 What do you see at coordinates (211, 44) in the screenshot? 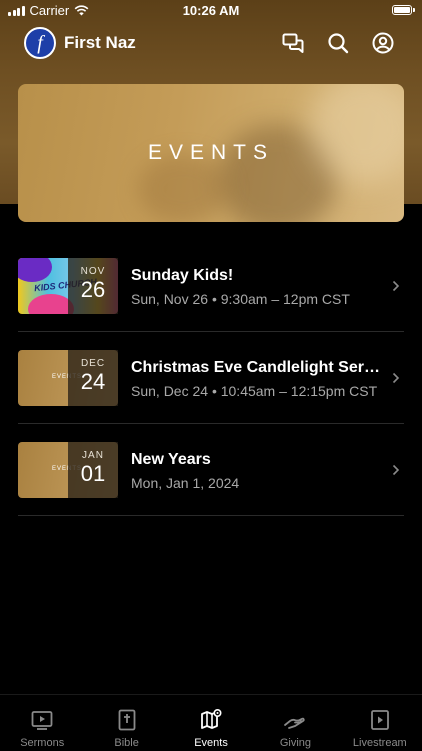
I see `app-header: f First Naz` at bounding box center [211, 44].